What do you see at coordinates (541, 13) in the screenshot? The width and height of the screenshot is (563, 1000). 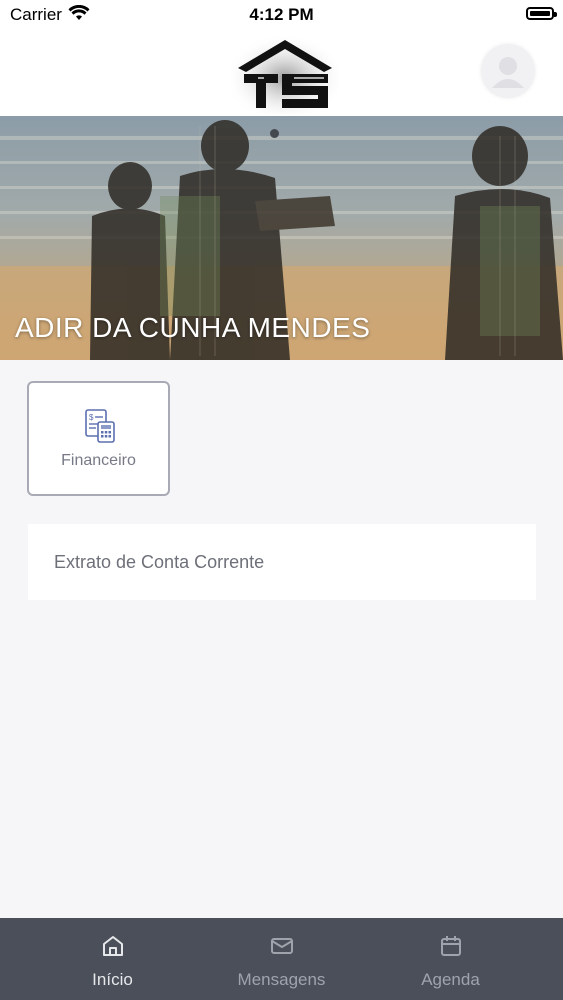 I see `battery-icon` at bounding box center [541, 13].